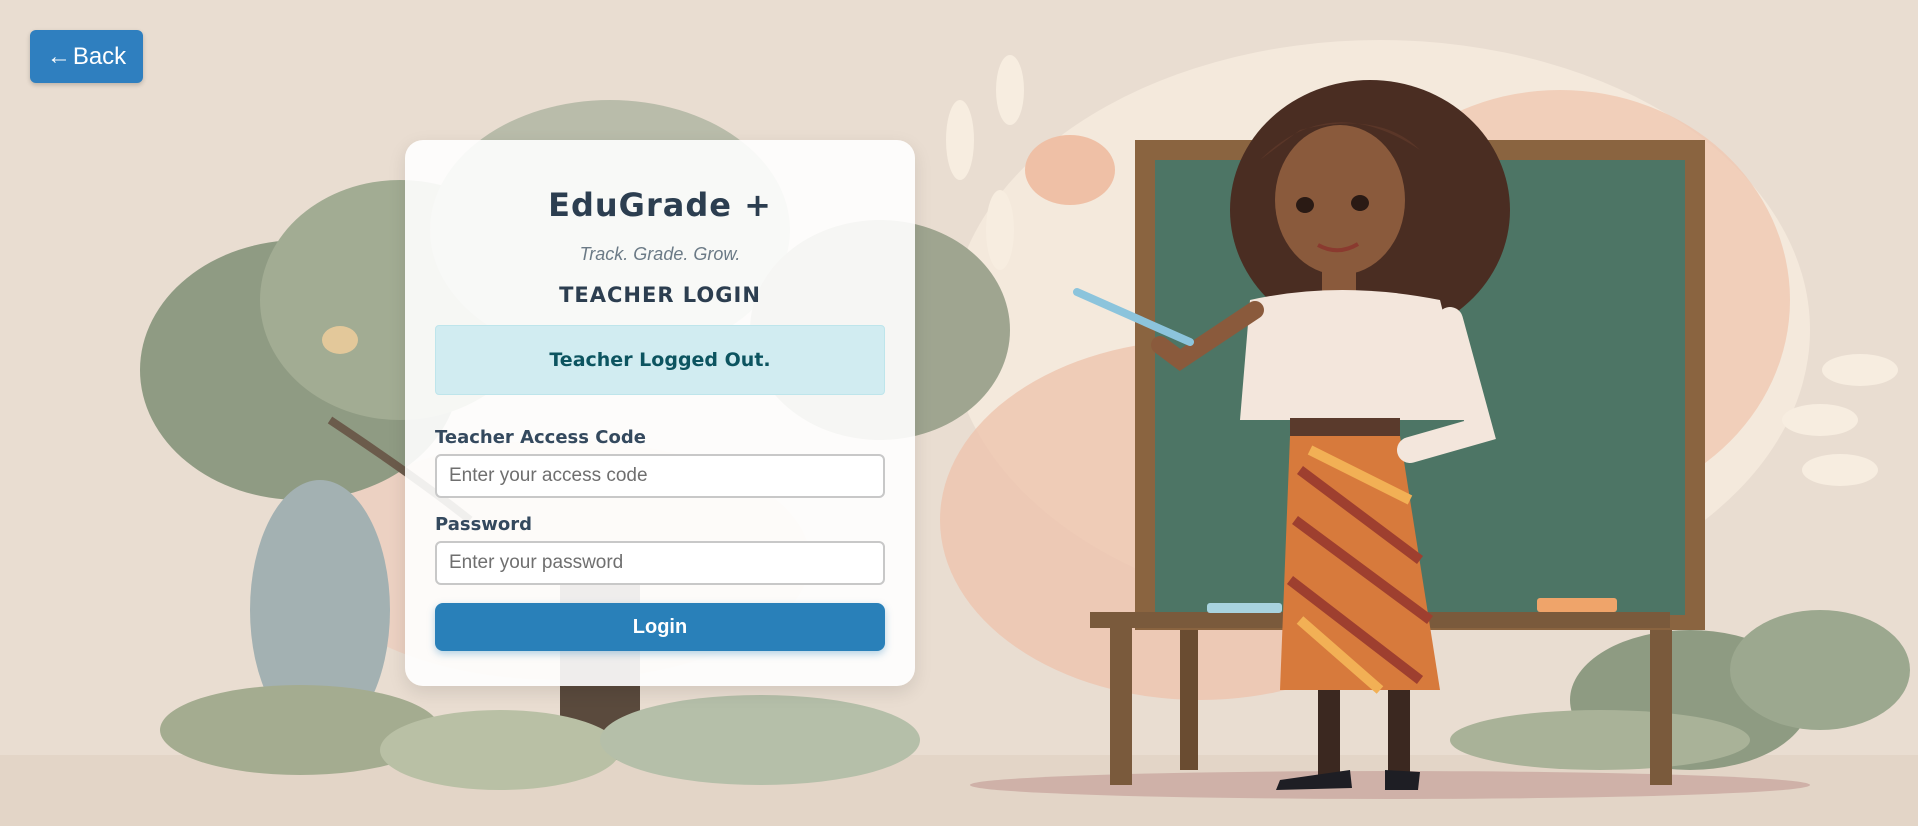 The image size is (1918, 826). I want to click on app-title: EduGrade +, so click(660, 205).